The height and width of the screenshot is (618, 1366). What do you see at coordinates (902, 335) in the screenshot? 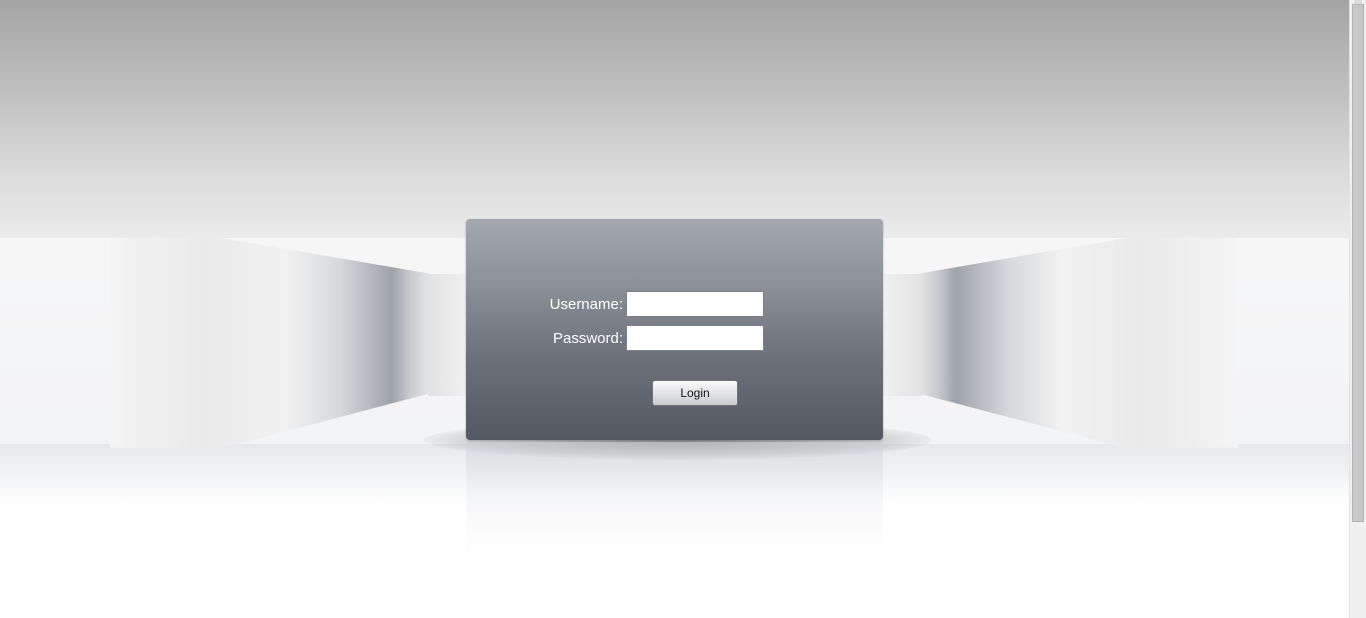
I see `right-inner-wall-decoration` at bounding box center [902, 335].